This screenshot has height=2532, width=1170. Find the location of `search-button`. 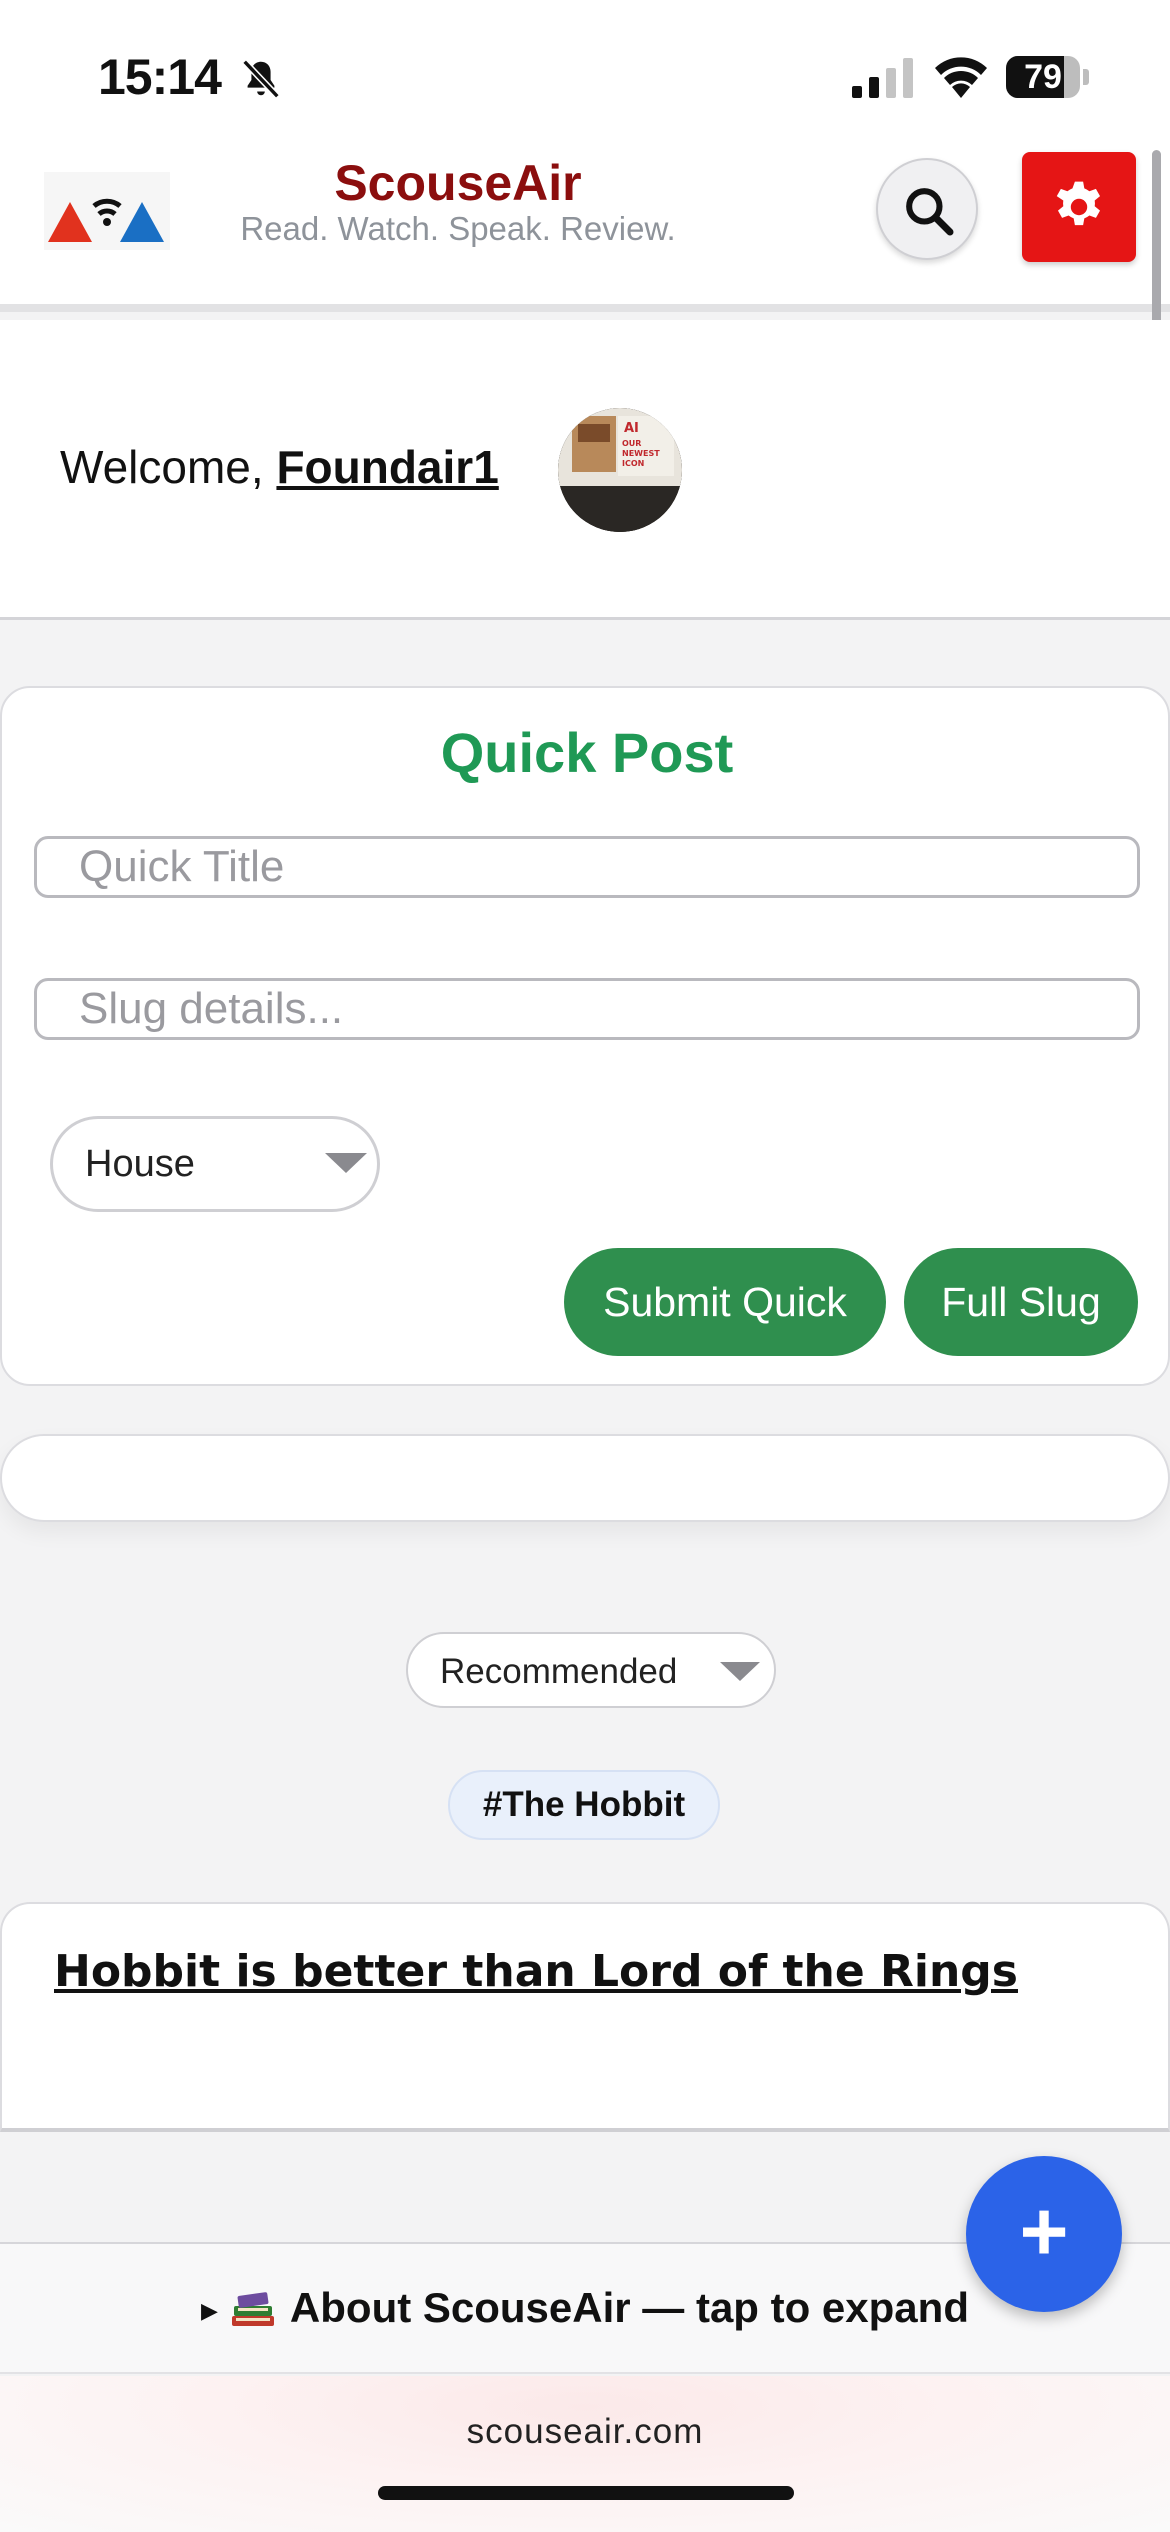

search-button is located at coordinates (927, 209).